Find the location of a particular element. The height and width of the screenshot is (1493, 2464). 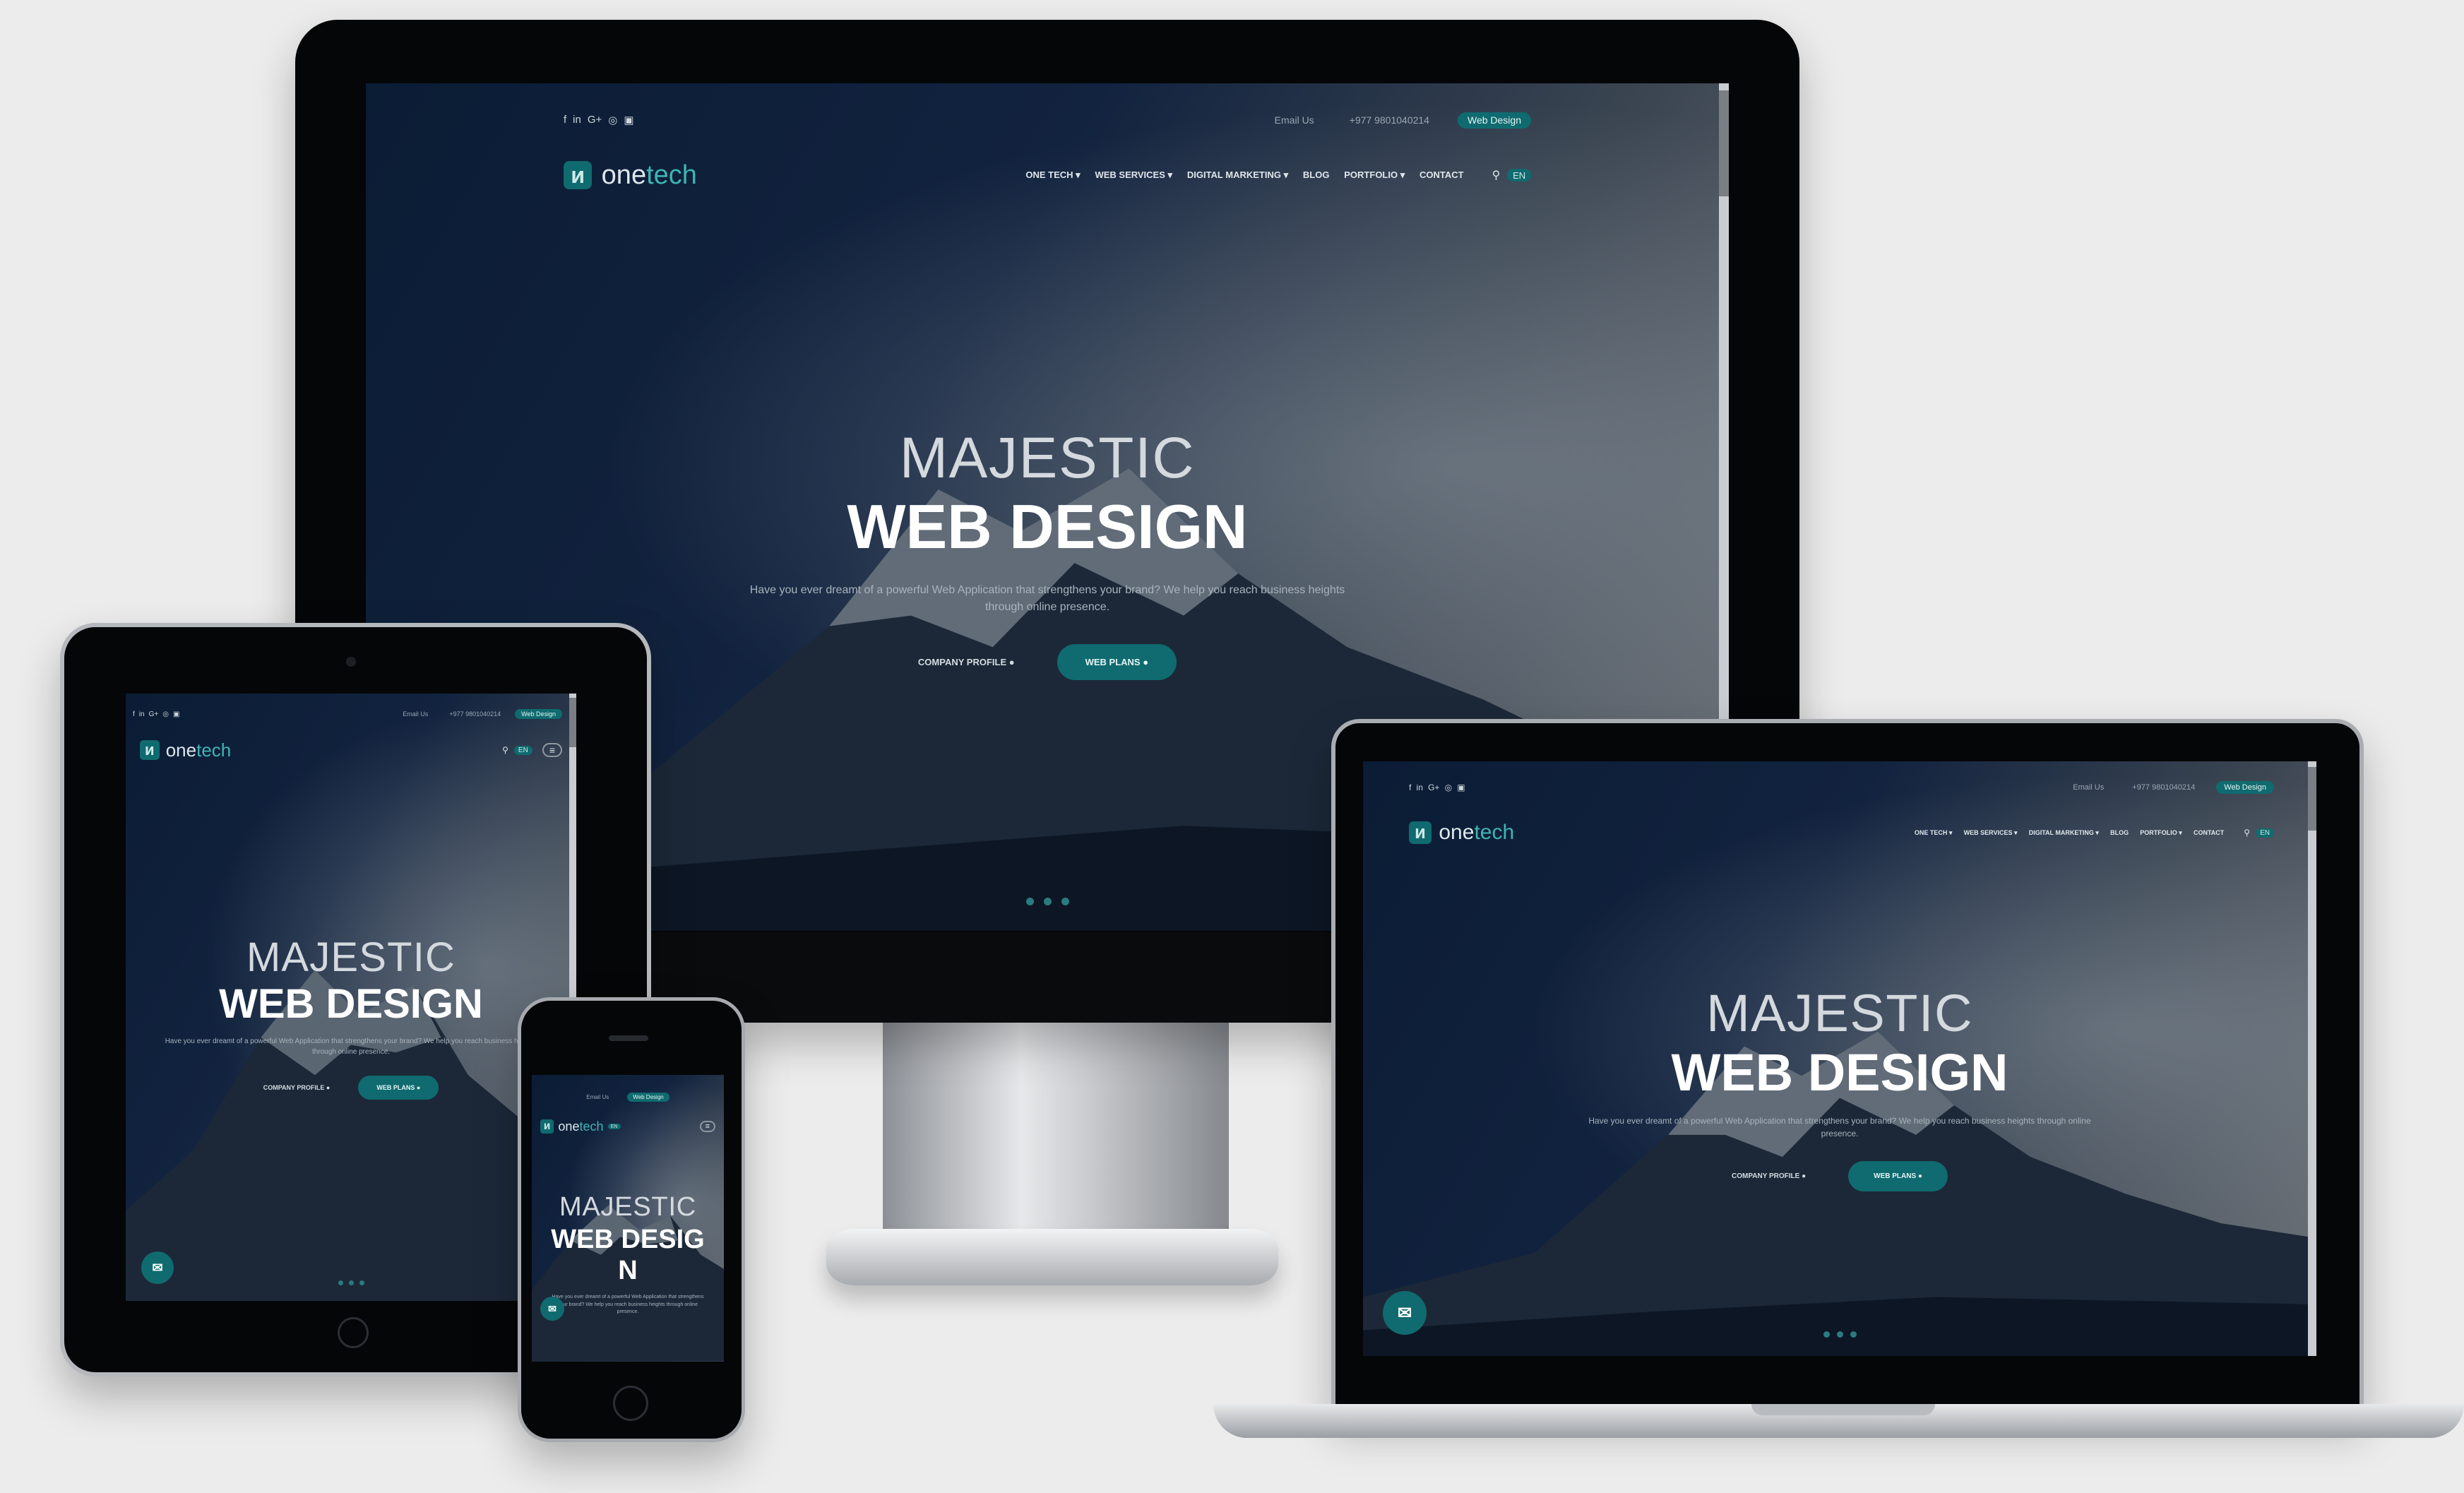

slider-dots is located at coordinates (351, 1282).